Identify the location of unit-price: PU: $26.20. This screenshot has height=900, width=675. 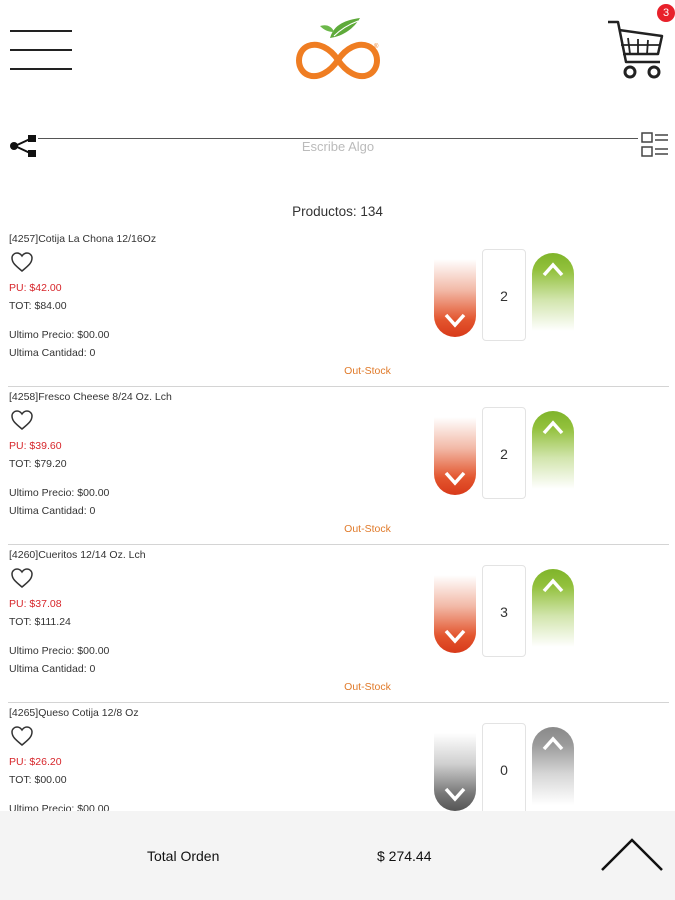
(35, 762).